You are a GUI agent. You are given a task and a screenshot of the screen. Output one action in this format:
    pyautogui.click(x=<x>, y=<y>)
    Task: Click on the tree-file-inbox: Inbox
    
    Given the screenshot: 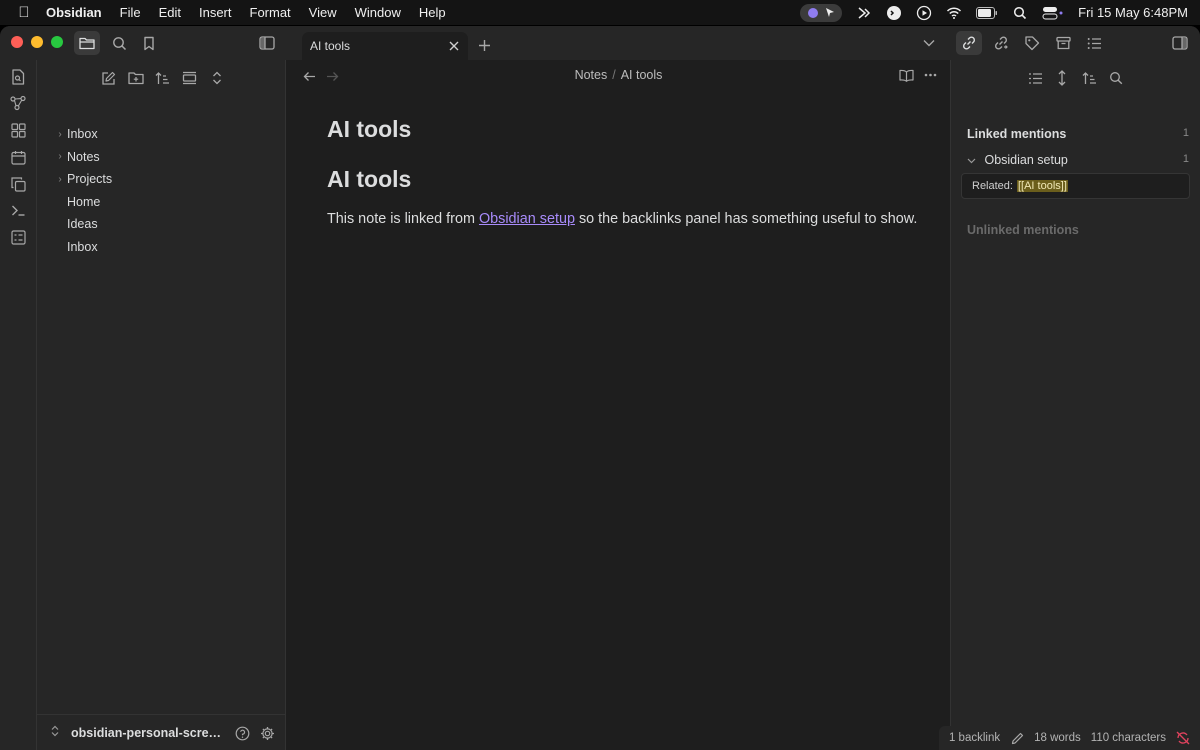 What is the action you would take?
    pyautogui.click(x=161, y=247)
    